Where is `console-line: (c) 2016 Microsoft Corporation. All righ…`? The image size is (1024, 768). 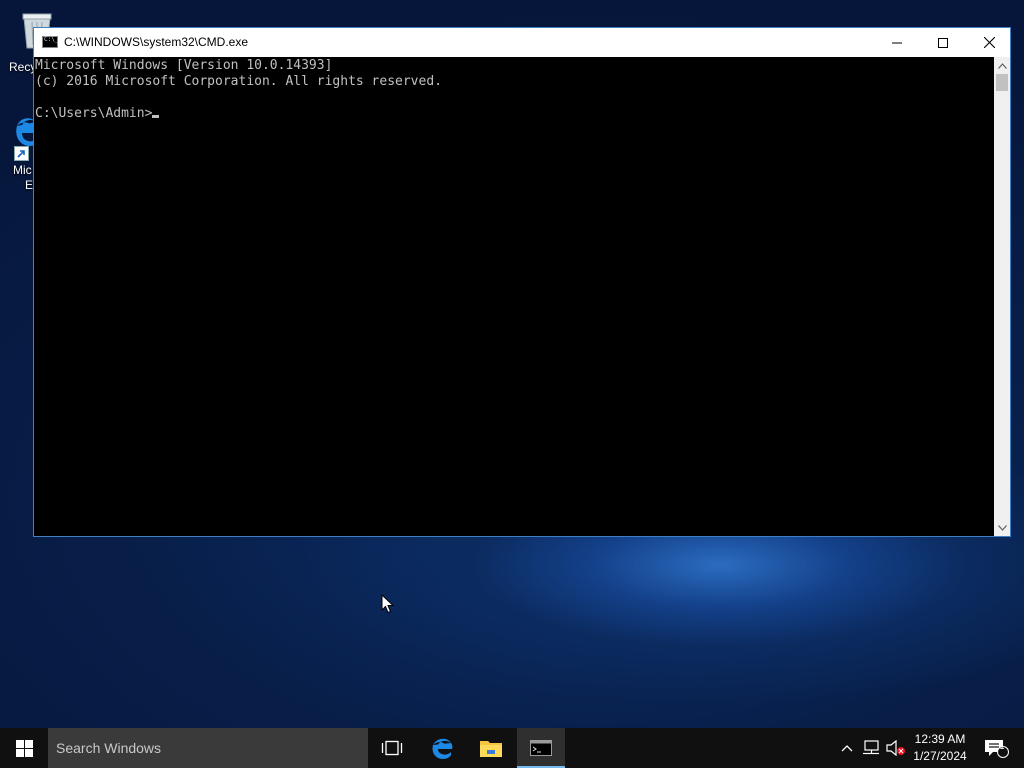
console-line: (c) 2016 Microsoft Corporation. All righ… is located at coordinates (238, 81).